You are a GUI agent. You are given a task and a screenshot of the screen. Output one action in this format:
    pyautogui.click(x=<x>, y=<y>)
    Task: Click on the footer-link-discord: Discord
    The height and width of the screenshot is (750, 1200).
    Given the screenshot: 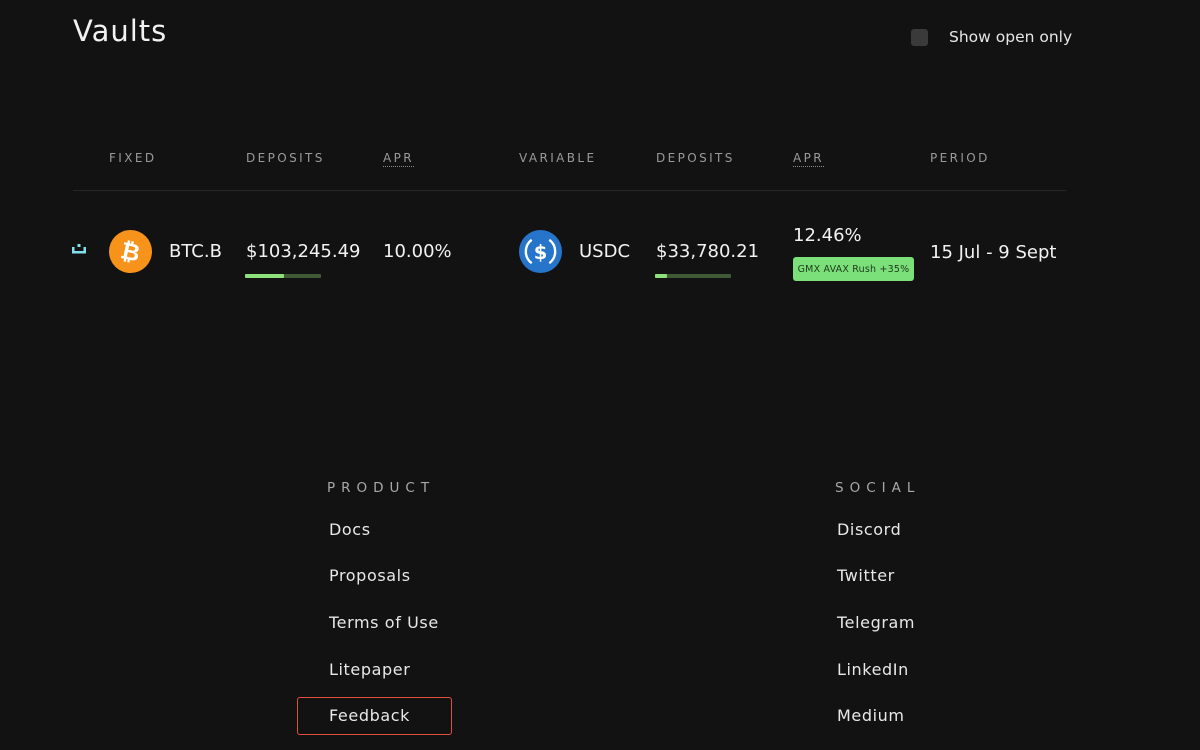 What is the action you would take?
    pyautogui.click(x=869, y=529)
    